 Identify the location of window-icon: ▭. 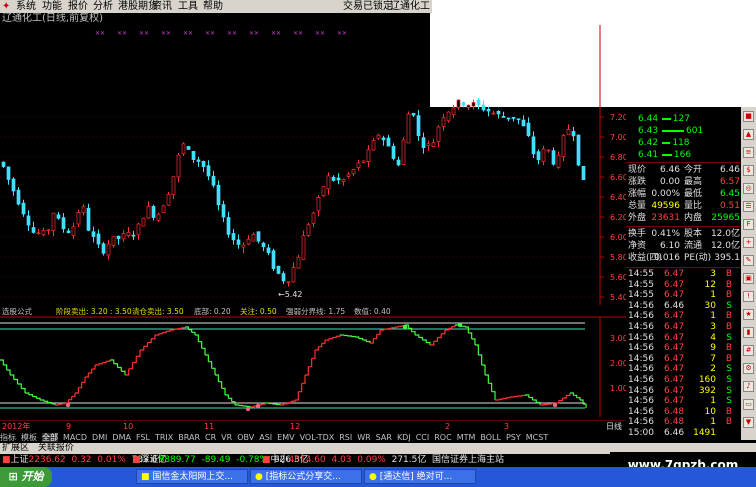
(748, 404).